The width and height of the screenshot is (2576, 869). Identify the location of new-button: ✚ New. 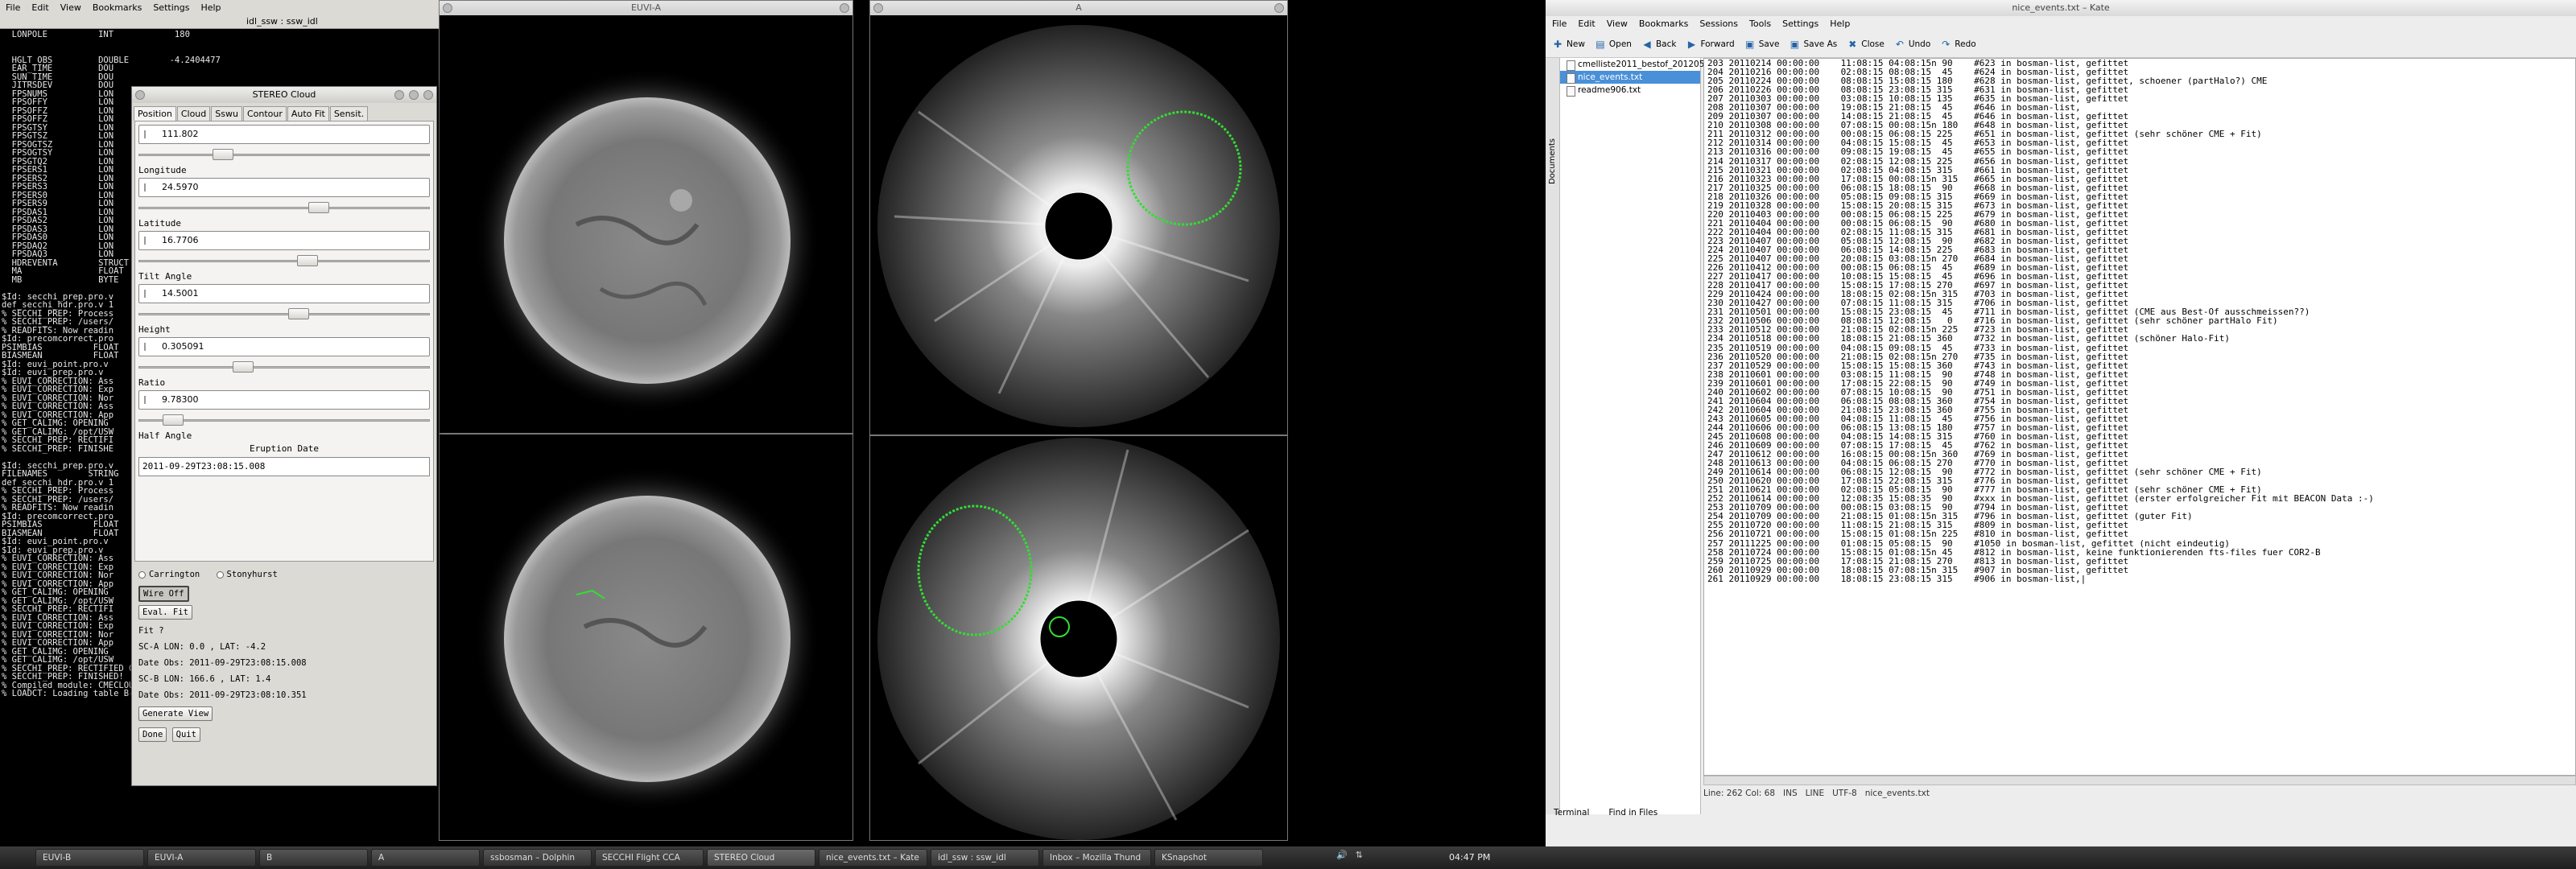
(1568, 44).